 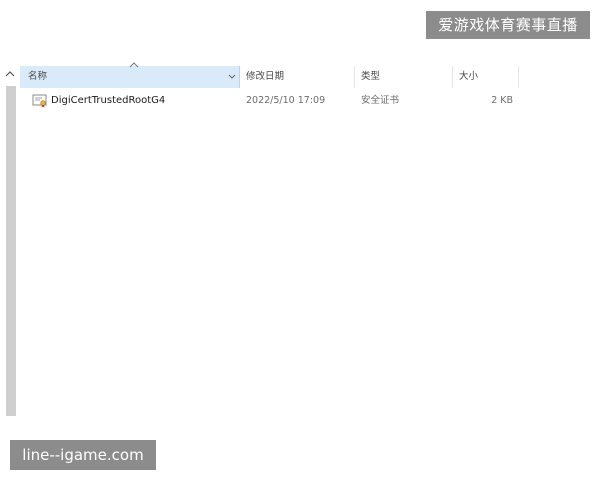 I want to click on file-name-cell: DigiCertTrustedRootG4, so click(x=132, y=101).